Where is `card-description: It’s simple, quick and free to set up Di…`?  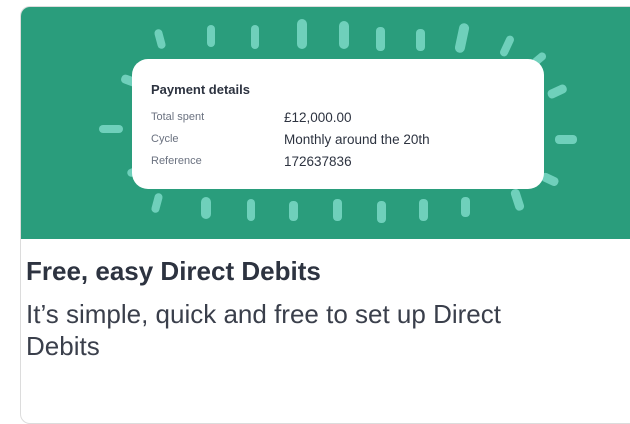
card-description: It’s simple, quick and free to set up Di… is located at coordinates (263, 330).